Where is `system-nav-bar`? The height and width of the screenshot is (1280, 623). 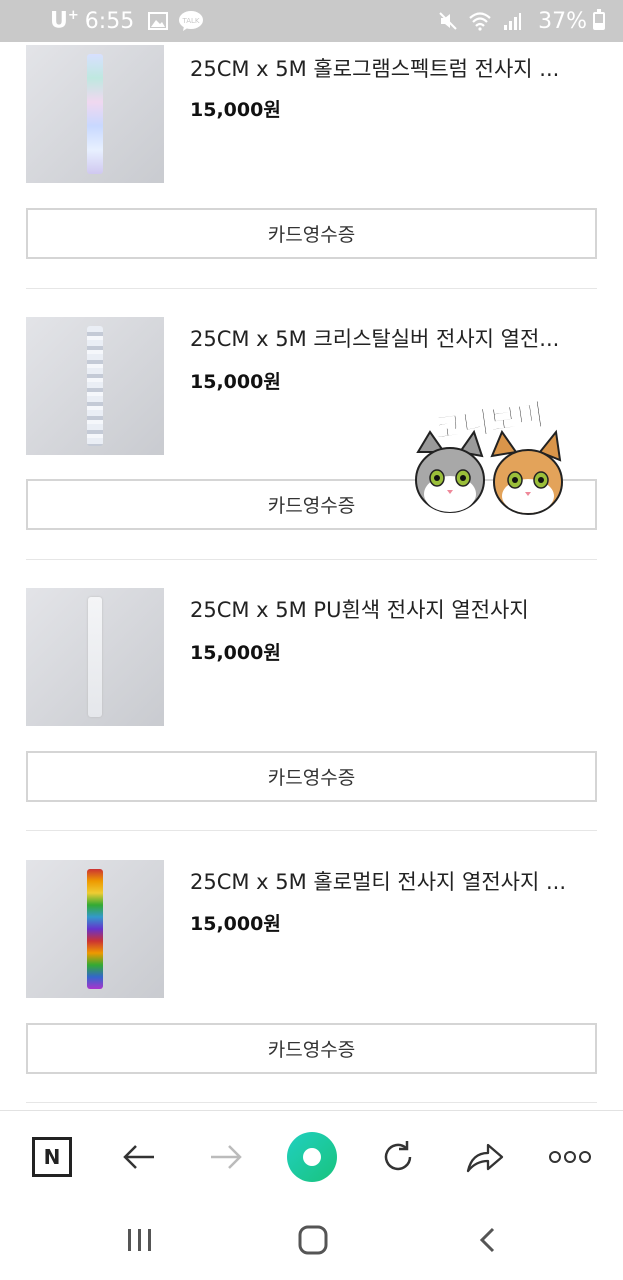 system-nav-bar is located at coordinates (311, 1241).